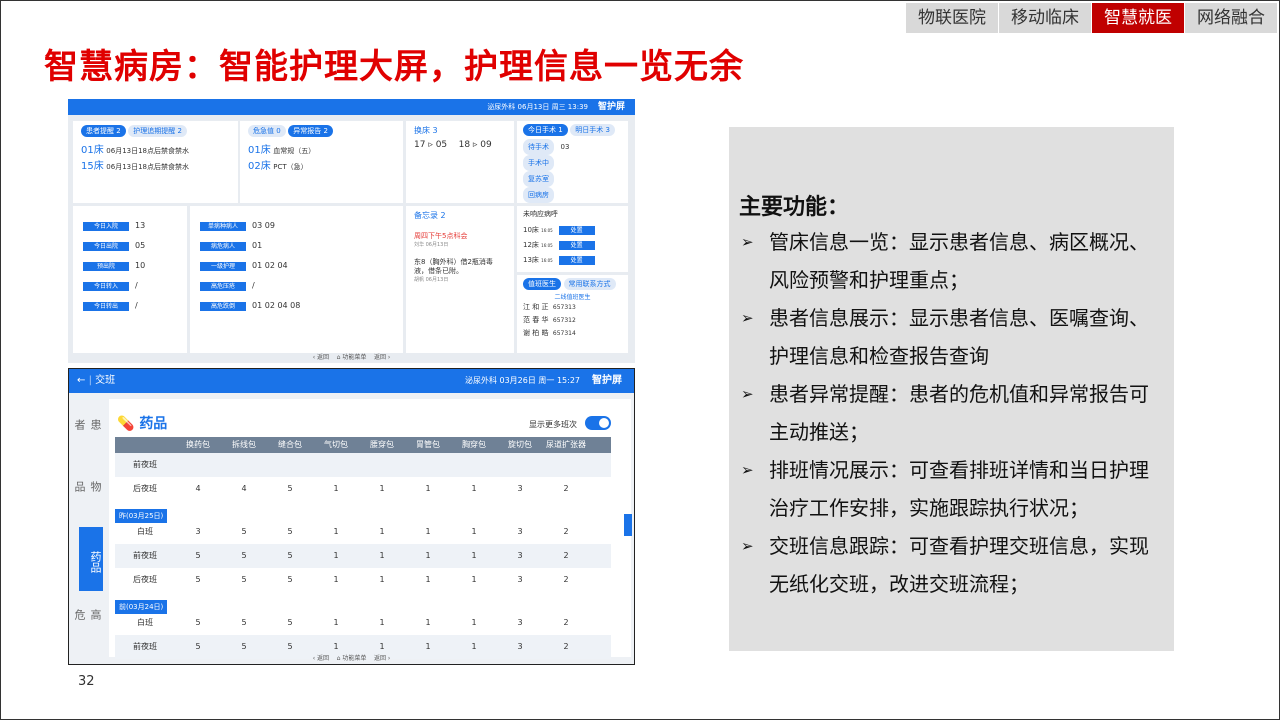  What do you see at coordinates (157, 131) in the screenshot?
I see `tab-care-reminder: 护理追期提醒 2` at bounding box center [157, 131].